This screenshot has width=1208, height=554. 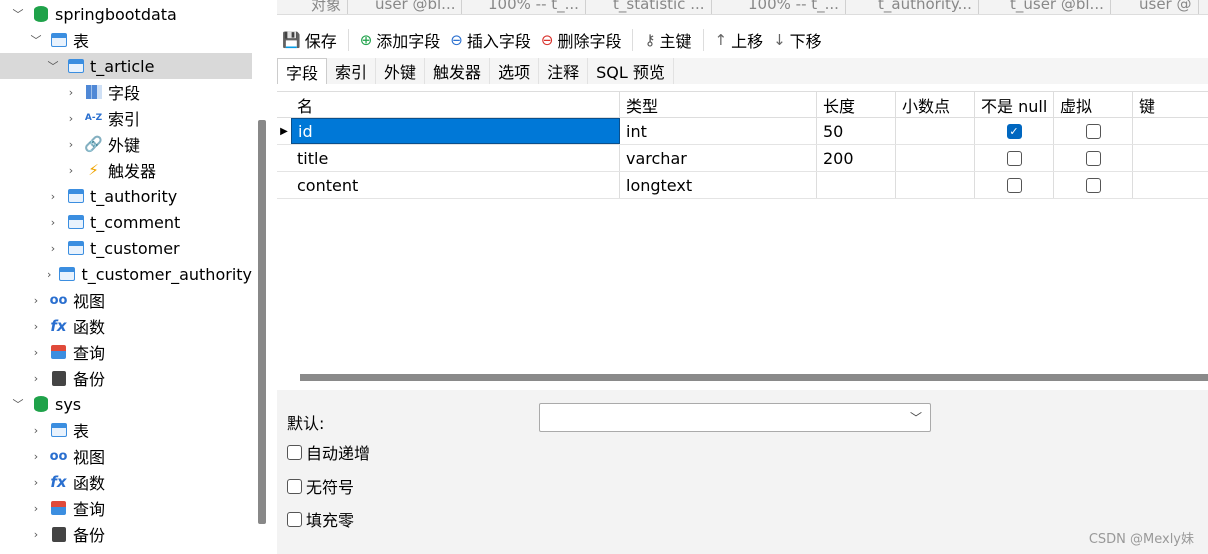 I want to click on table-row: ▶ id int 50 ✓, so click(x=742, y=131).